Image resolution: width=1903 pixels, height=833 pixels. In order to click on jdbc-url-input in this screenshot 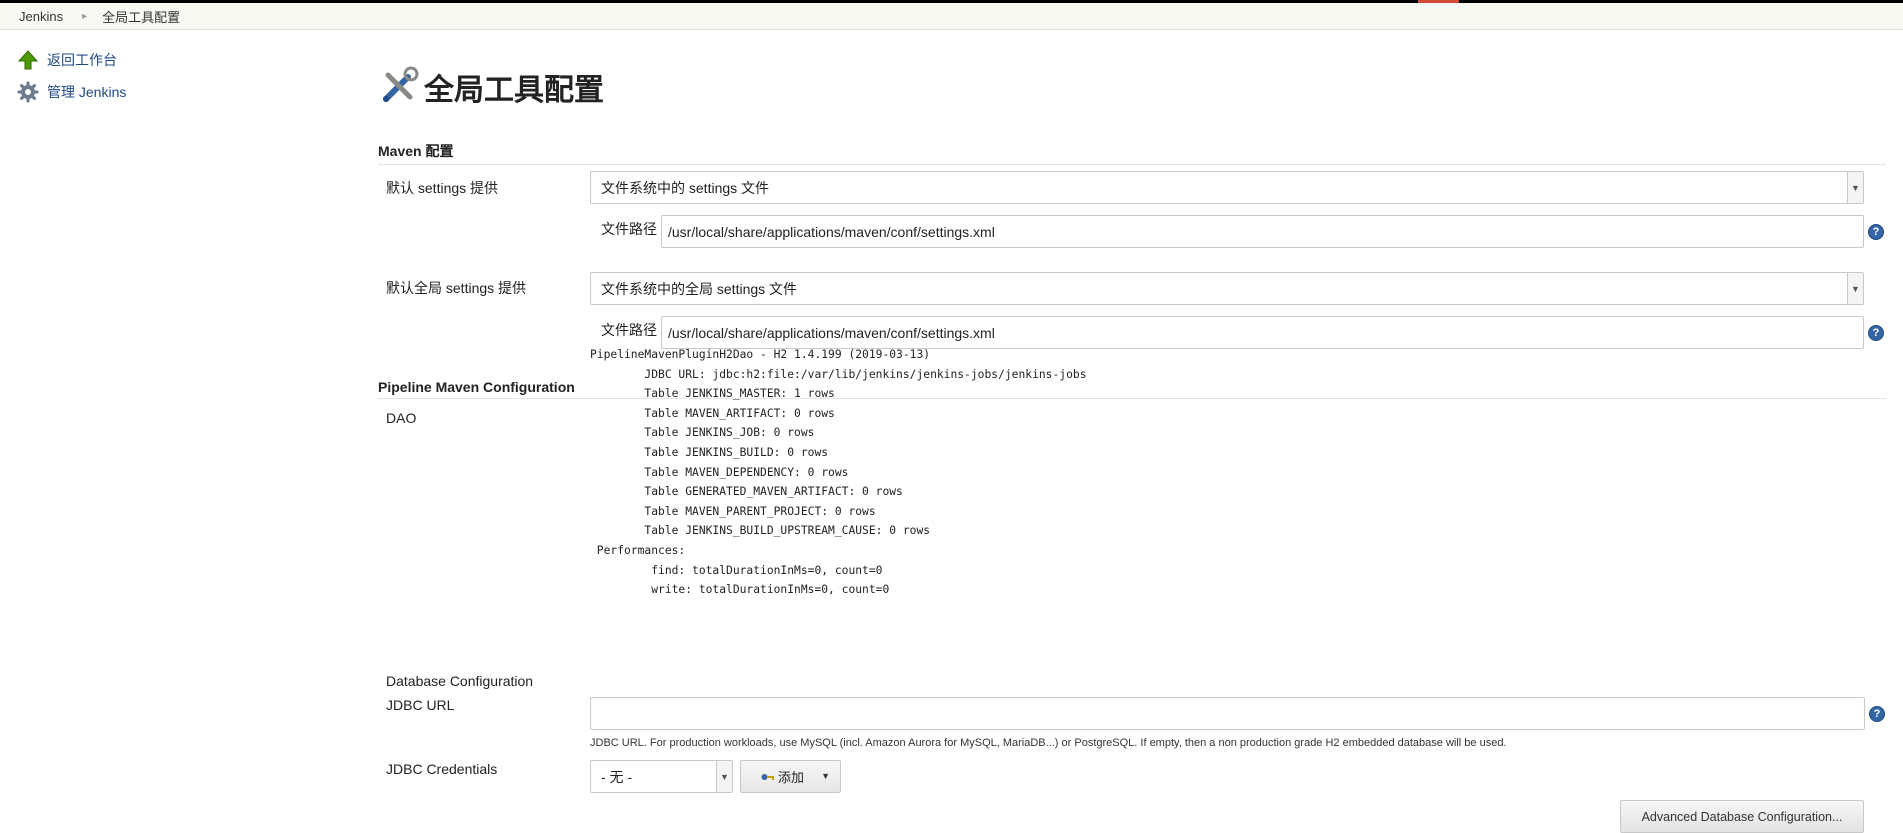, I will do `click(1227, 713)`.